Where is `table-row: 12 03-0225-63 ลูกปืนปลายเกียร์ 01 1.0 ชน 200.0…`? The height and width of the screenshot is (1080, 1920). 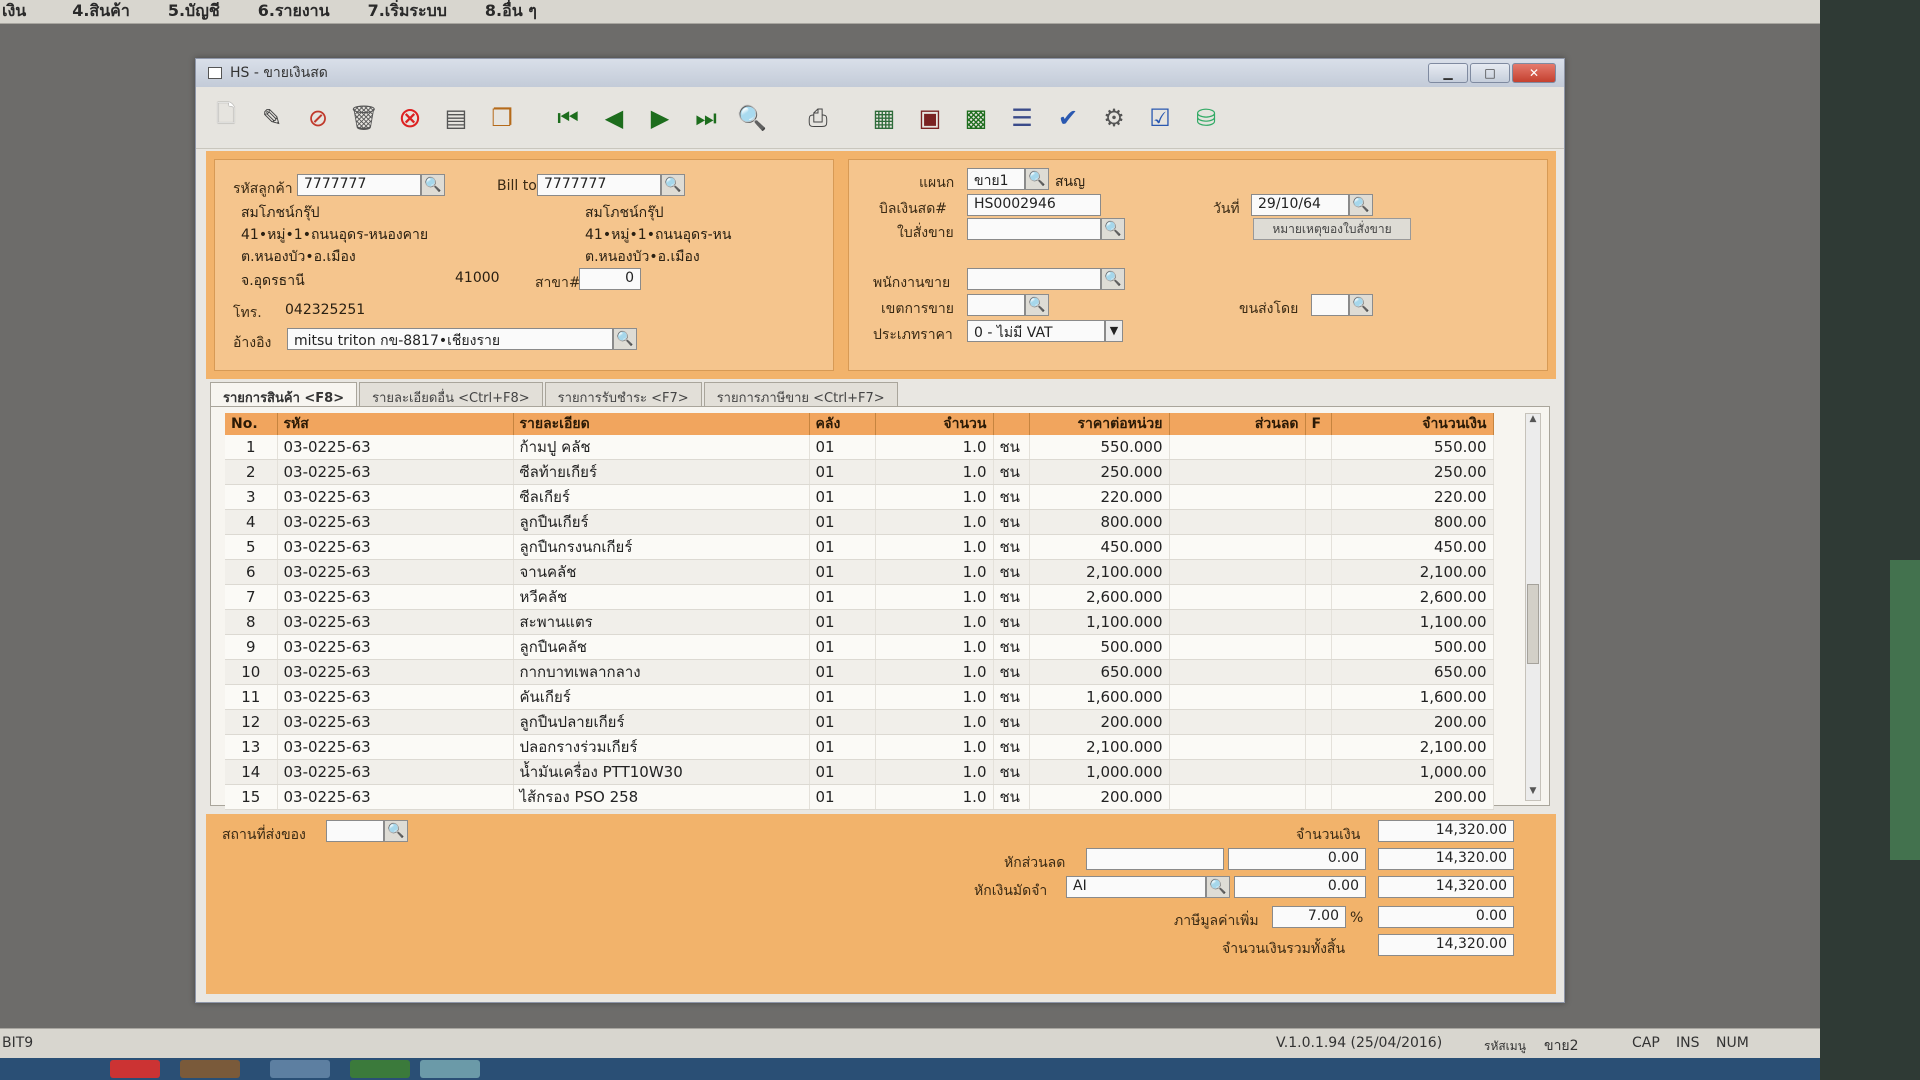 table-row: 12 03-0225-63 ลูกปืนปลายเกียร์ 01 1.0 ชน 200.0… is located at coordinates (859, 722).